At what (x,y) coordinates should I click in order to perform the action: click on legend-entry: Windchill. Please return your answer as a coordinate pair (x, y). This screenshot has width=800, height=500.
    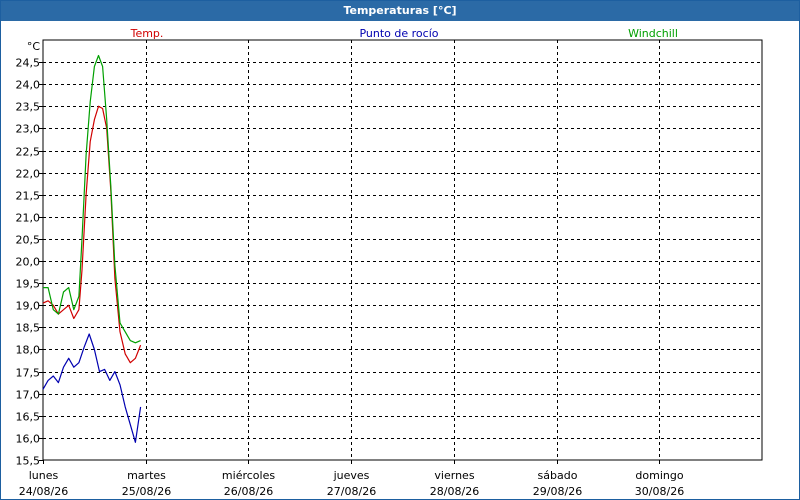
    Looking at the image, I should click on (653, 33).